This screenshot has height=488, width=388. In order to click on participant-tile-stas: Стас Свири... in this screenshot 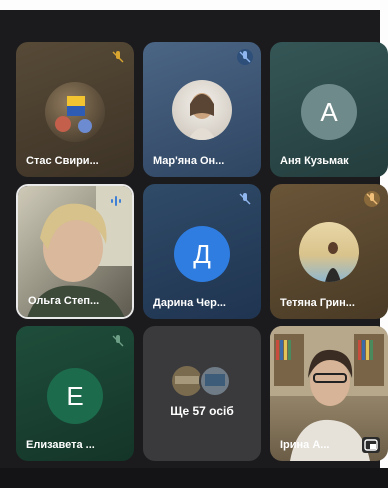, I will do `click(75, 109)`.